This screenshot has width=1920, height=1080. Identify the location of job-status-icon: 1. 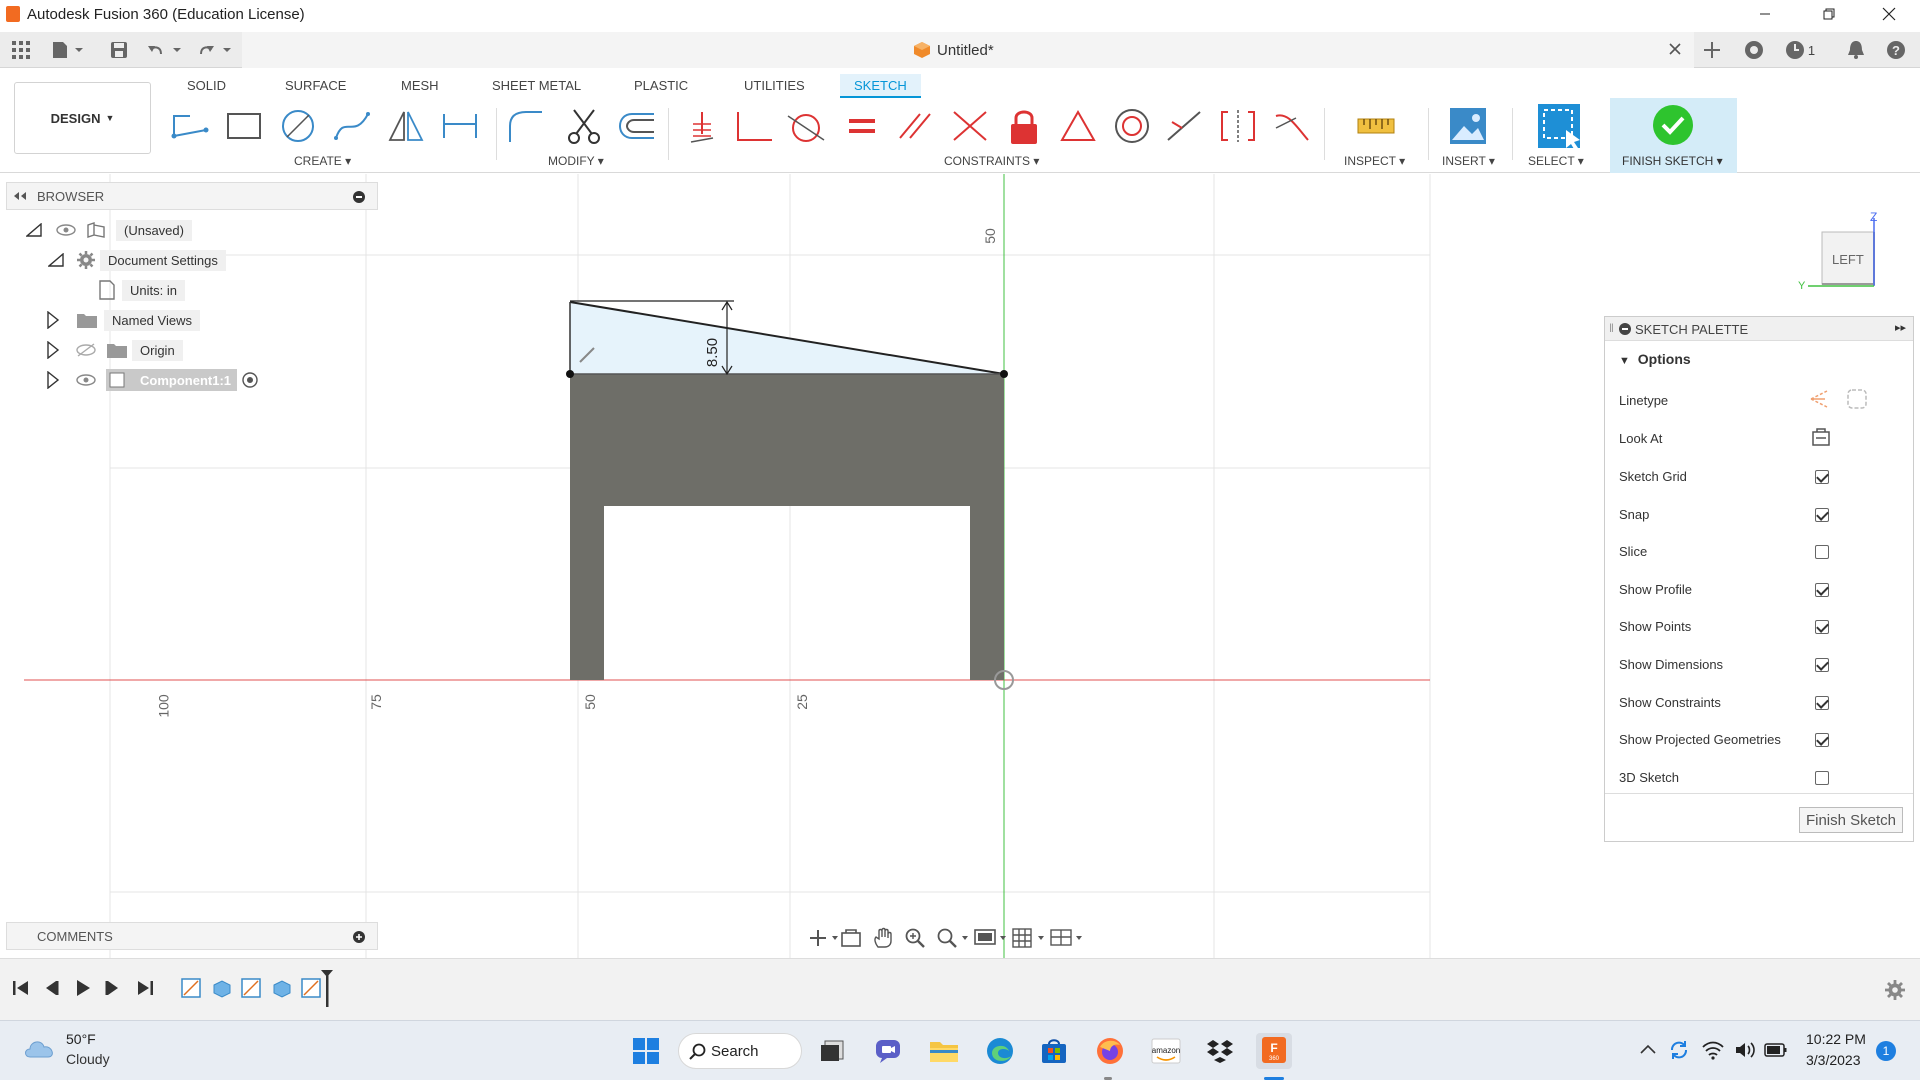
(1800, 50).